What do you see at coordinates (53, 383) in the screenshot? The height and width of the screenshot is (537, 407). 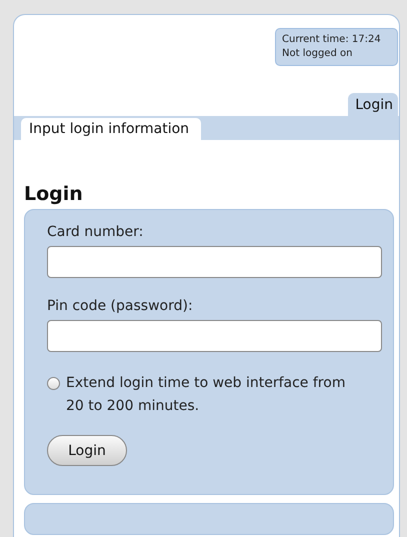 I see `radio-checkbox` at bounding box center [53, 383].